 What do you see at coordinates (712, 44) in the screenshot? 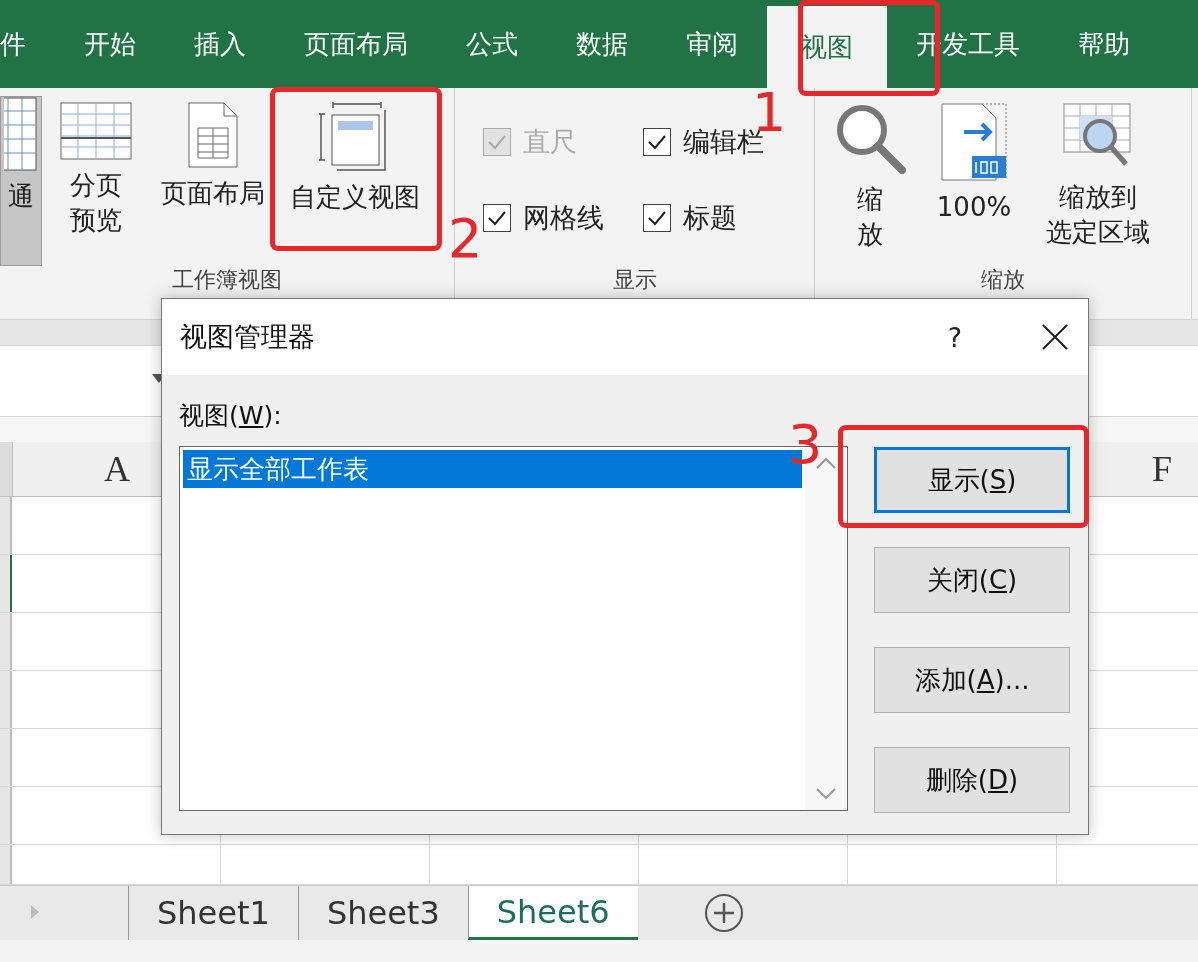
I see `ribbon-tab: 审阅` at bounding box center [712, 44].